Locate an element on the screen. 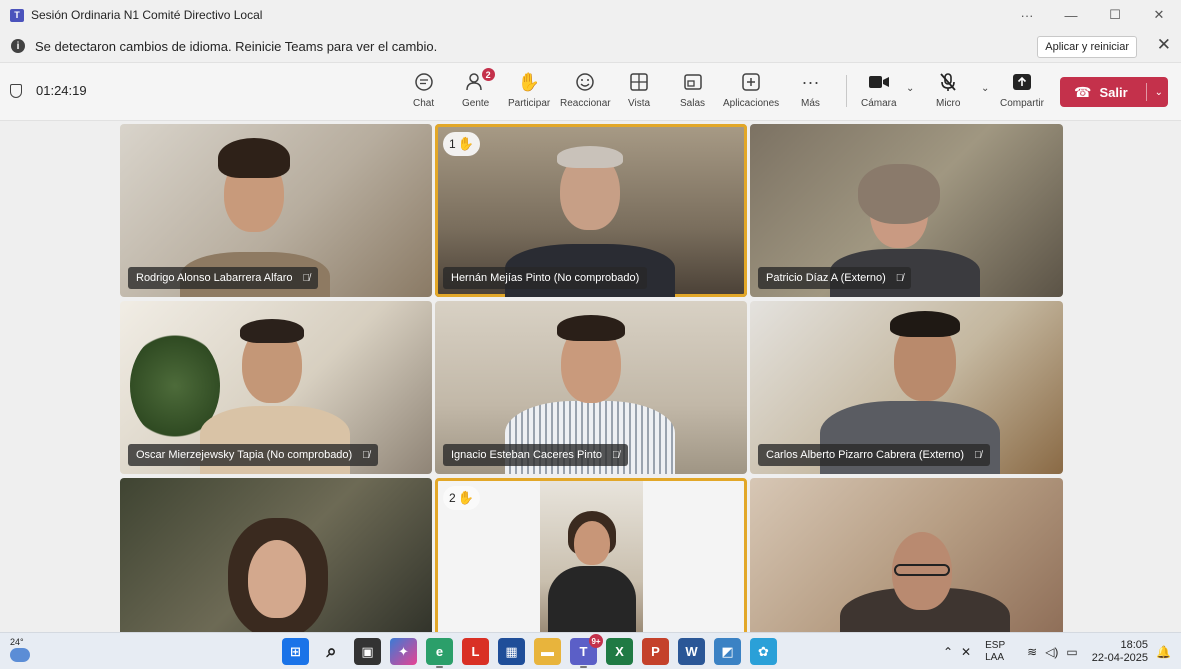 The height and width of the screenshot is (669, 1181). more-button: ··· Más is located at coordinates (810, 89).